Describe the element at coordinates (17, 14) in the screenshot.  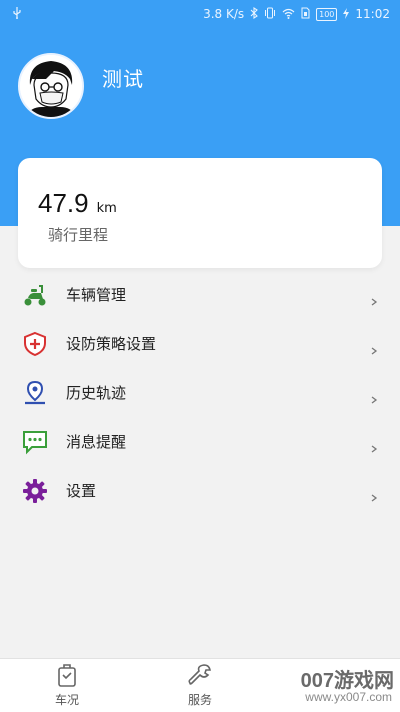
I see `usb-icon` at that location.